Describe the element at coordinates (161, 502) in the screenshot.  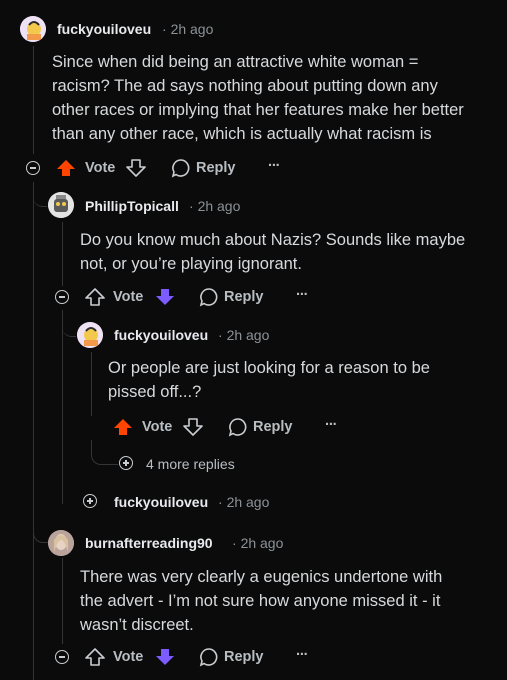
I see `collapsed-username: fuckyouiloveu` at that location.